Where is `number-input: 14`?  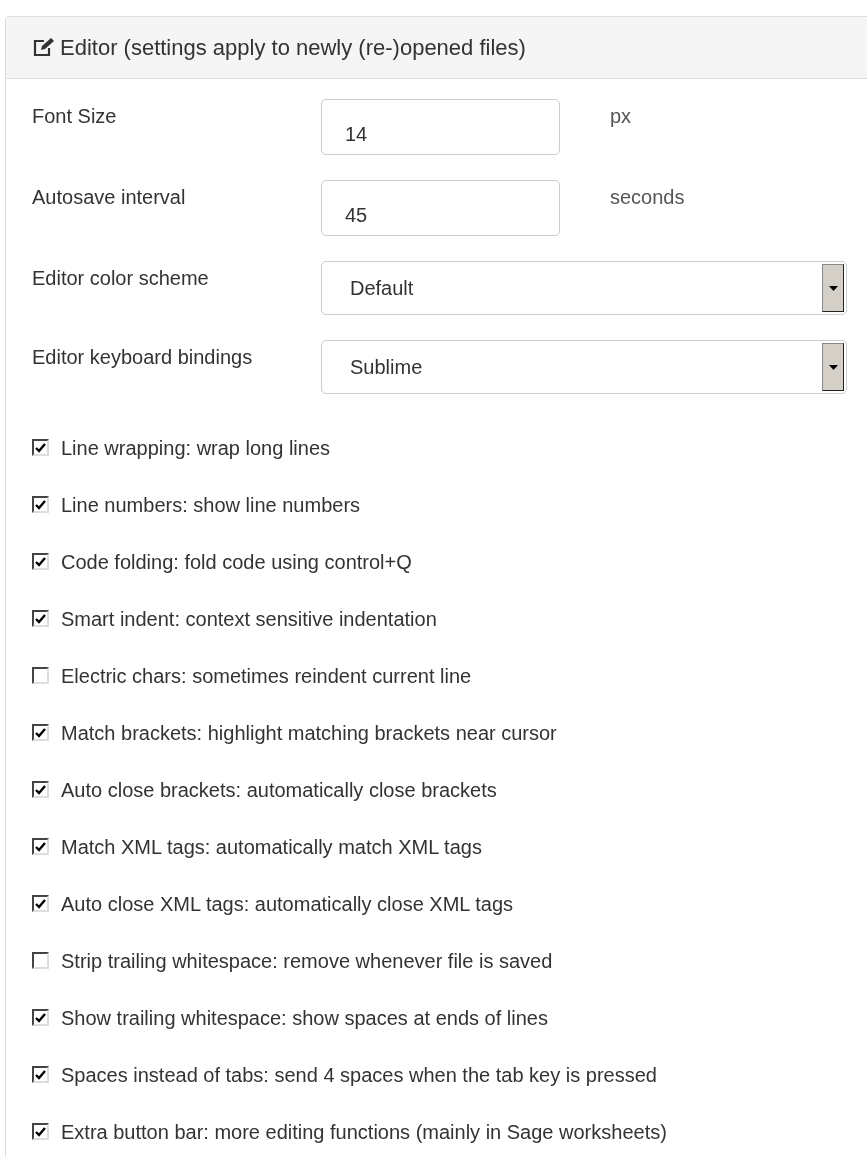 number-input: 14 is located at coordinates (440, 127).